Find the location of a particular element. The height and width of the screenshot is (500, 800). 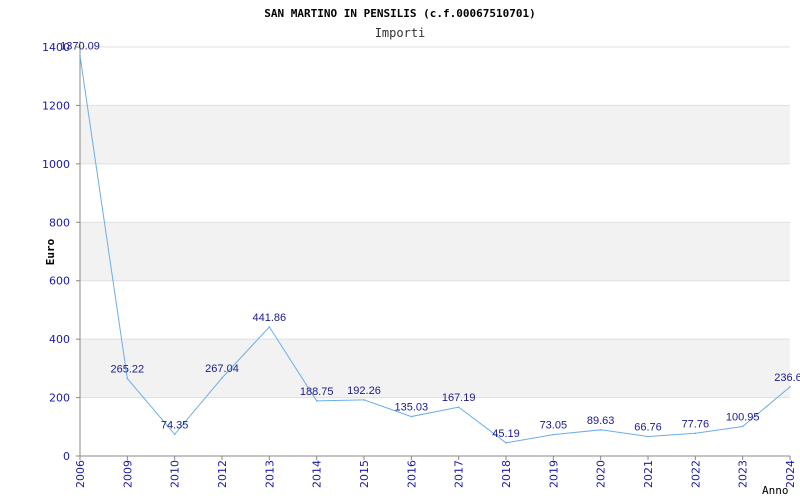

x-tick-label: 2018 is located at coordinates (506, 474).